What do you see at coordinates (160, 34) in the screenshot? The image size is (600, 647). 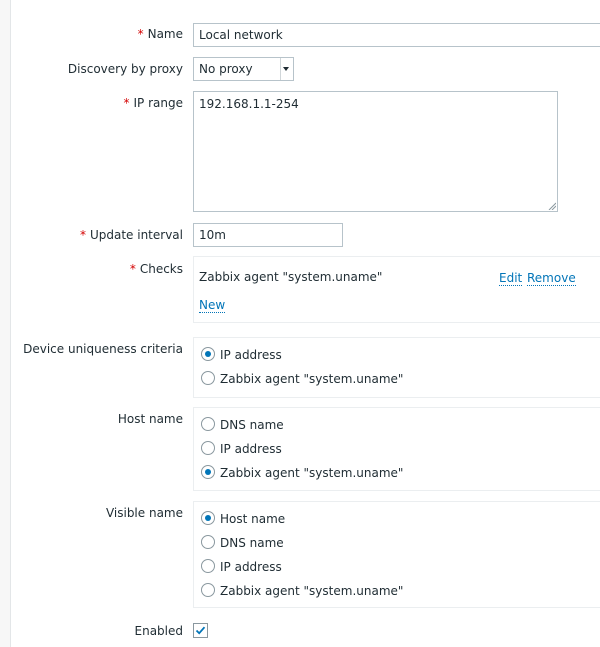 I see `name-label: * Name` at bounding box center [160, 34].